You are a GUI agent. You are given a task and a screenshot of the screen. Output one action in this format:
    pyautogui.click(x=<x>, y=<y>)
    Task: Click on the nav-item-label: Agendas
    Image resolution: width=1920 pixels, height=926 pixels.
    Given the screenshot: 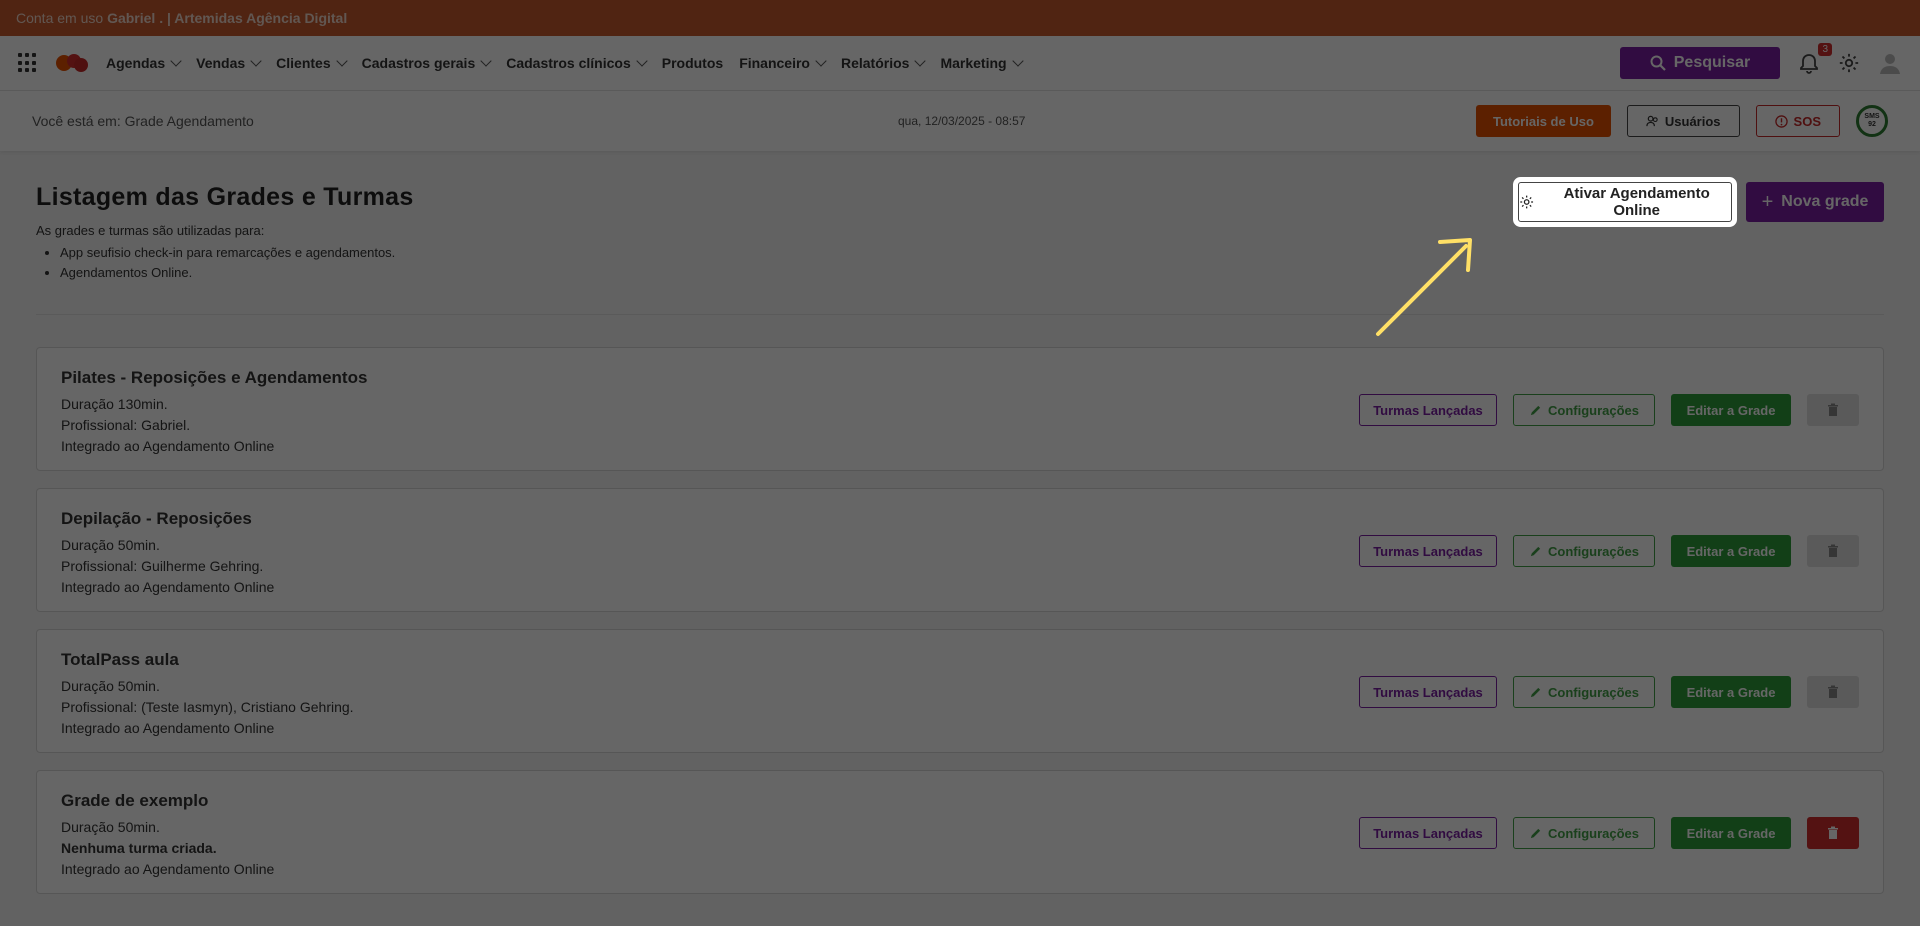 What is the action you would take?
    pyautogui.click(x=136, y=63)
    